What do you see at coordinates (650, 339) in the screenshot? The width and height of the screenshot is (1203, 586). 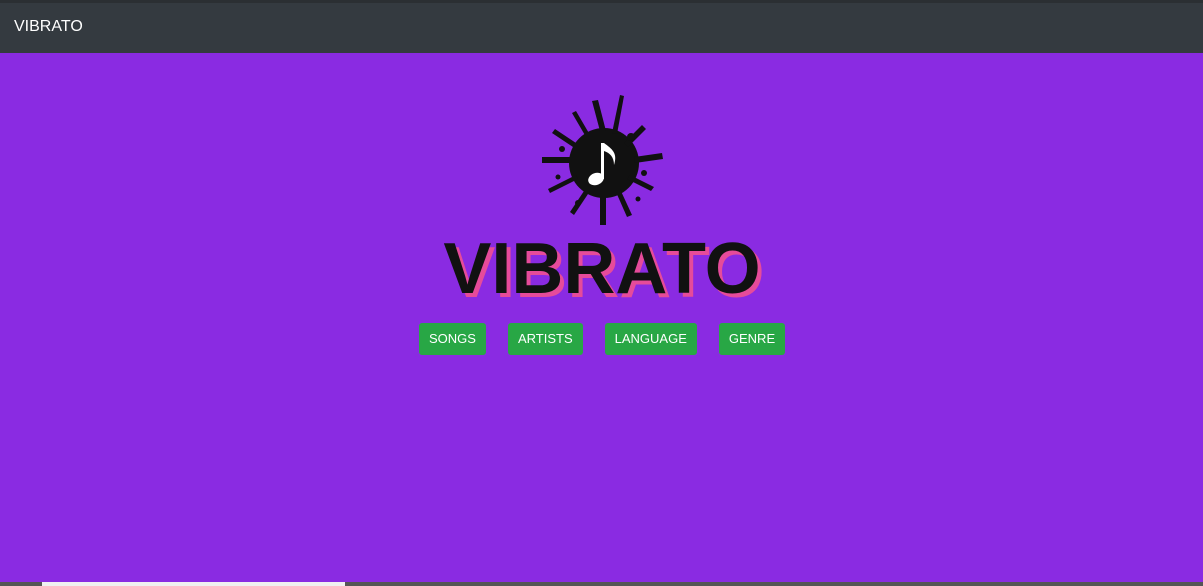 I see `language-button: LANGUAGE` at bounding box center [650, 339].